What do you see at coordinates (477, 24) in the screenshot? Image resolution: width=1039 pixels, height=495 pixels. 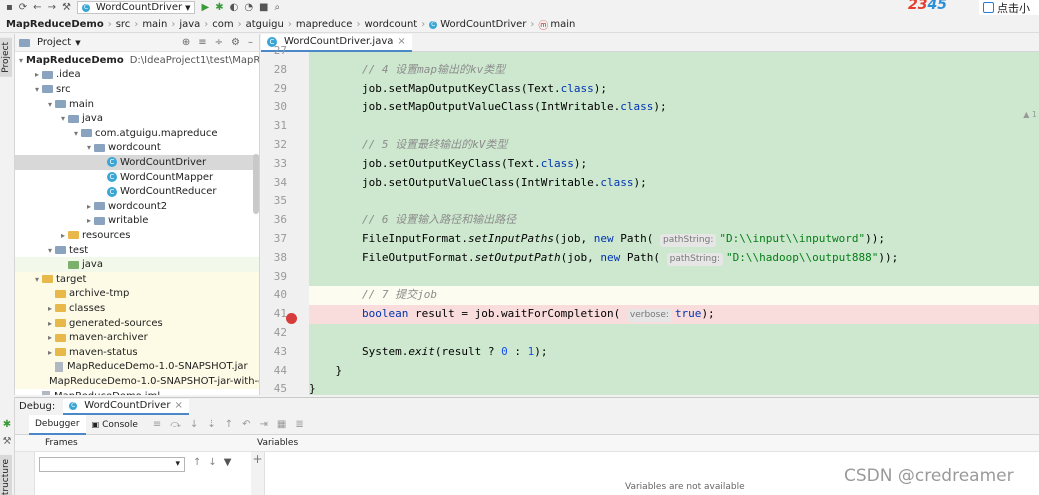 I see `breadcrumb-item: C WordCountDriver` at bounding box center [477, 24].